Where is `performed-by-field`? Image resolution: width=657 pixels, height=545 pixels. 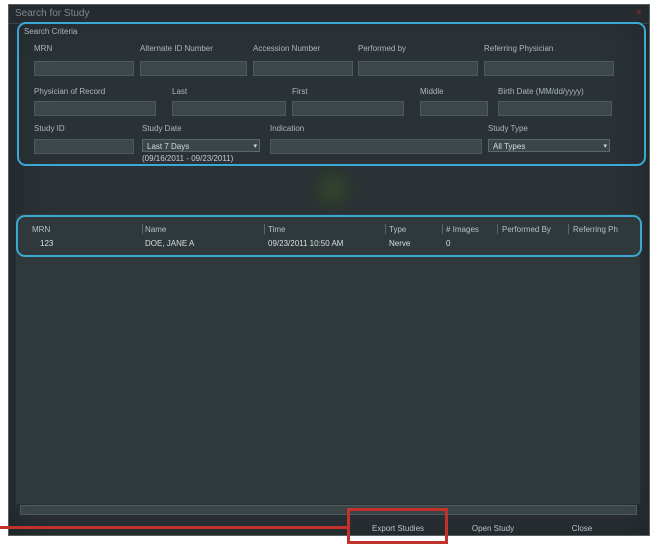 performed-by-field is located at coordinates (418, 68).